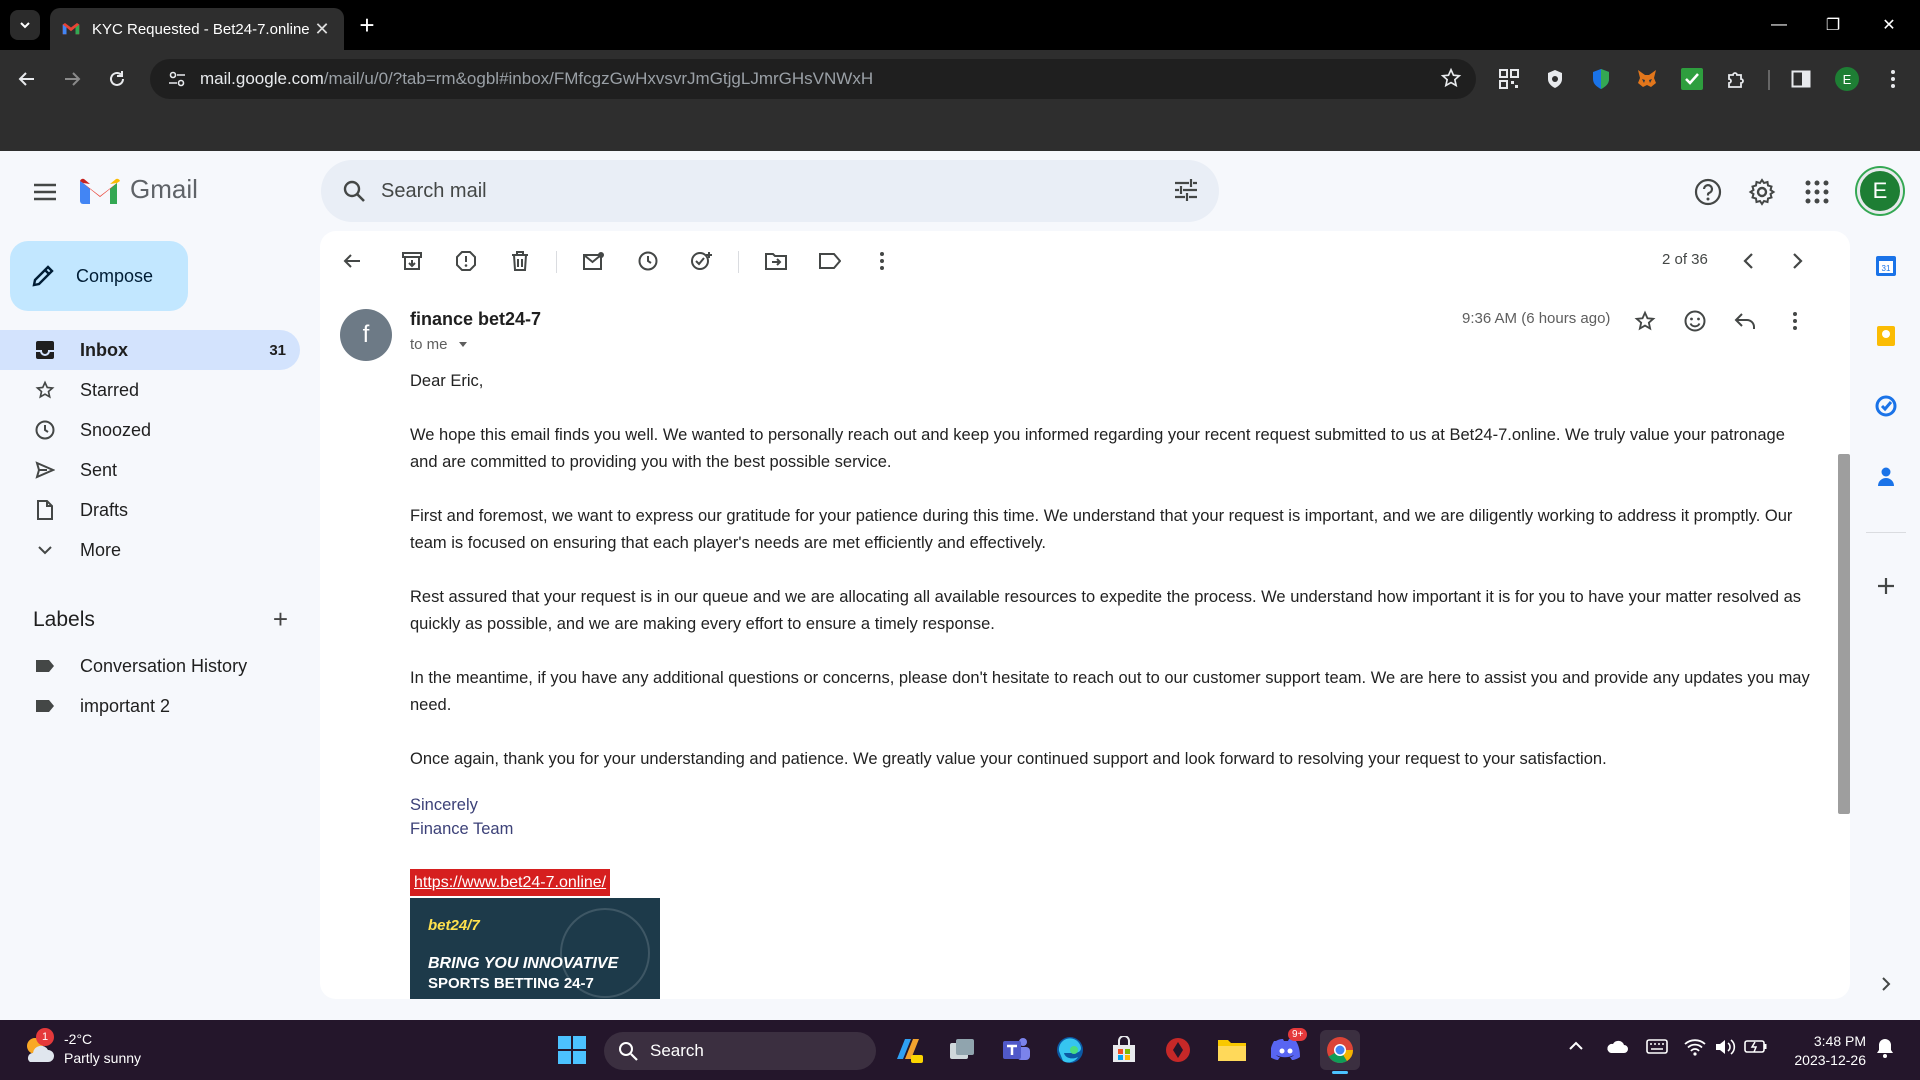 The height and width of the screenshot is (1080, 1920). I want to click on nav-label: Starred, so click(110, 389).